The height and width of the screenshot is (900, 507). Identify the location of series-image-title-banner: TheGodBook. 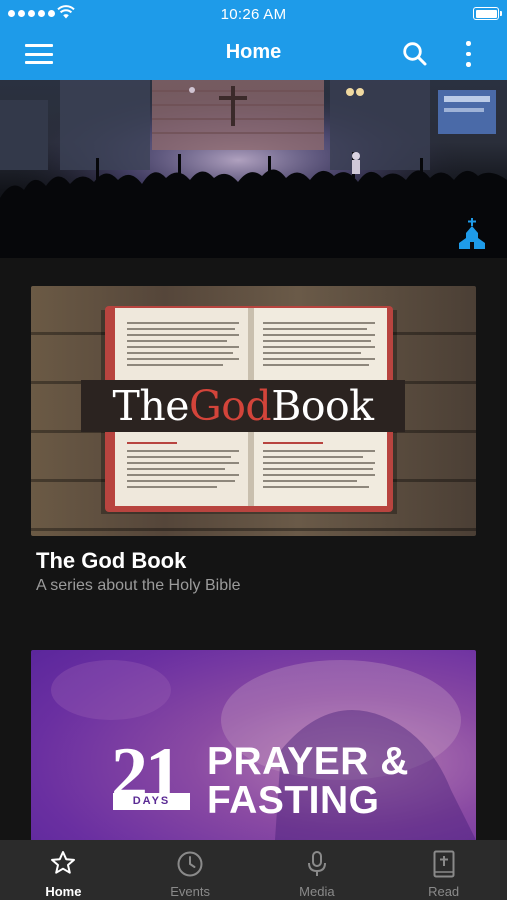
(243, 406).